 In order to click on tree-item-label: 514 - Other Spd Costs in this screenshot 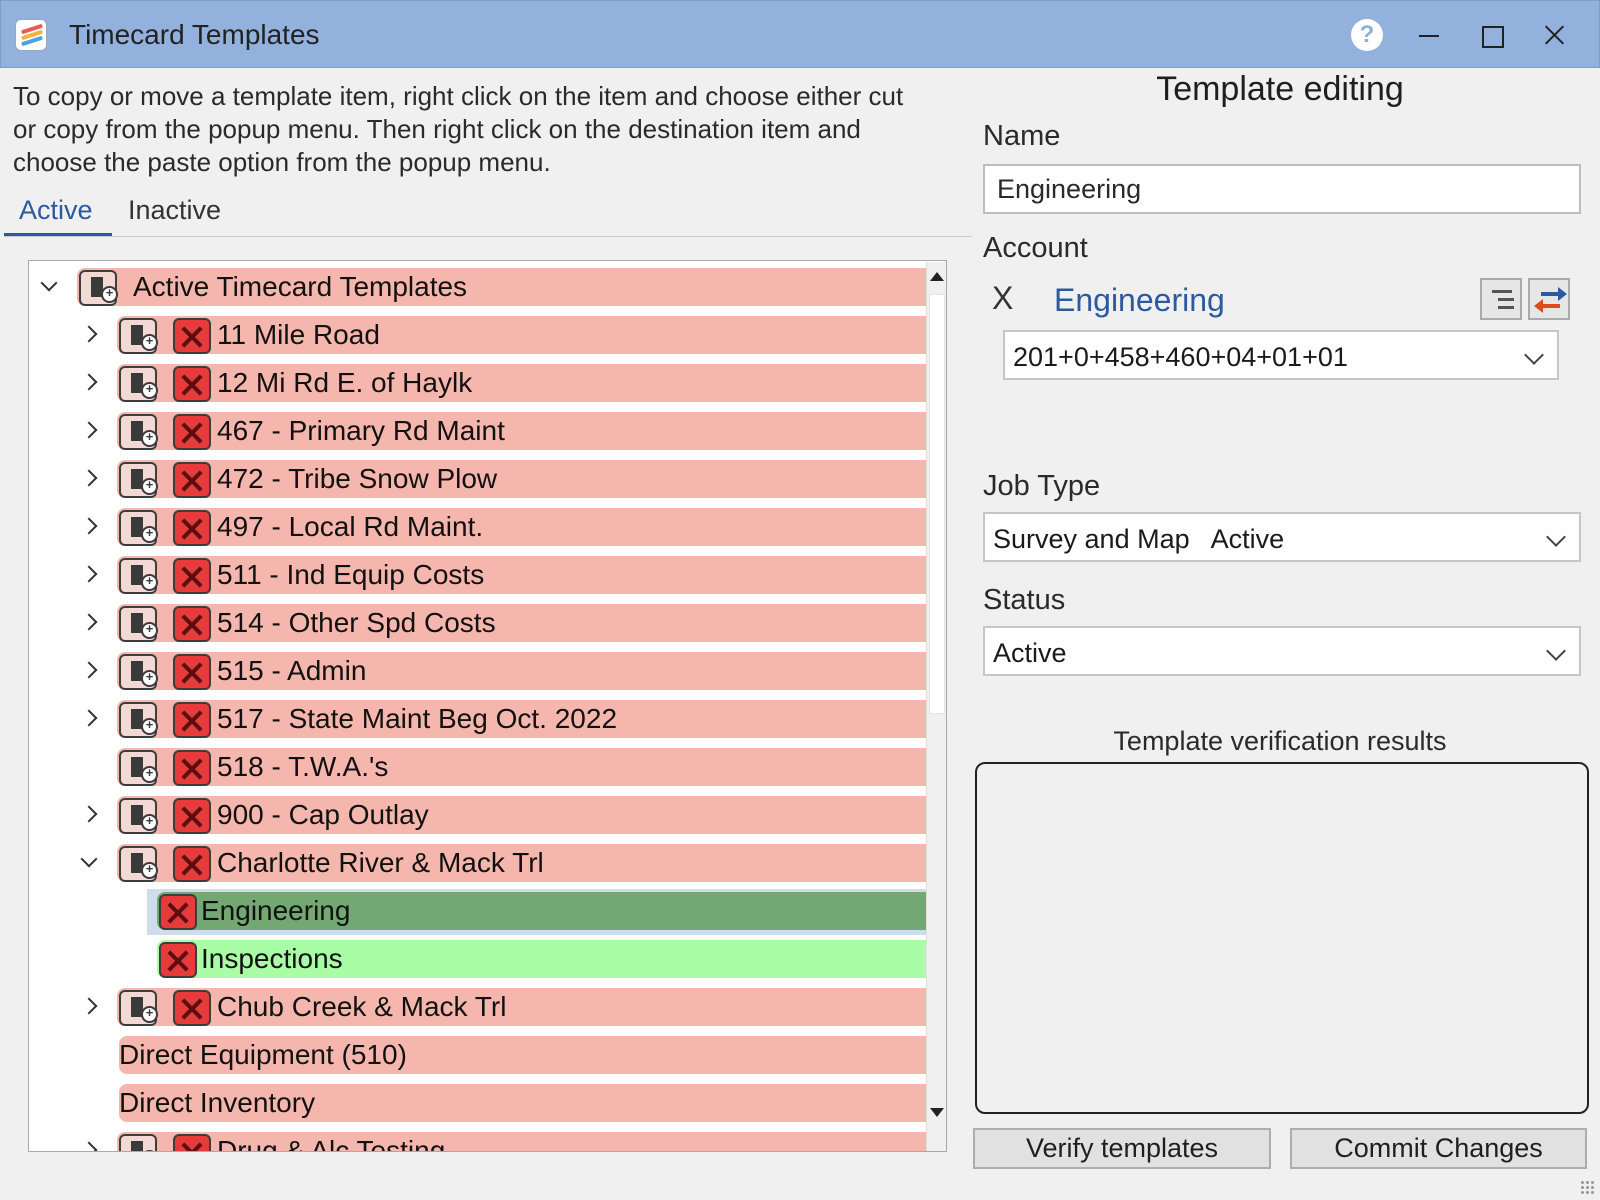, I will do `click(356, 622)`.